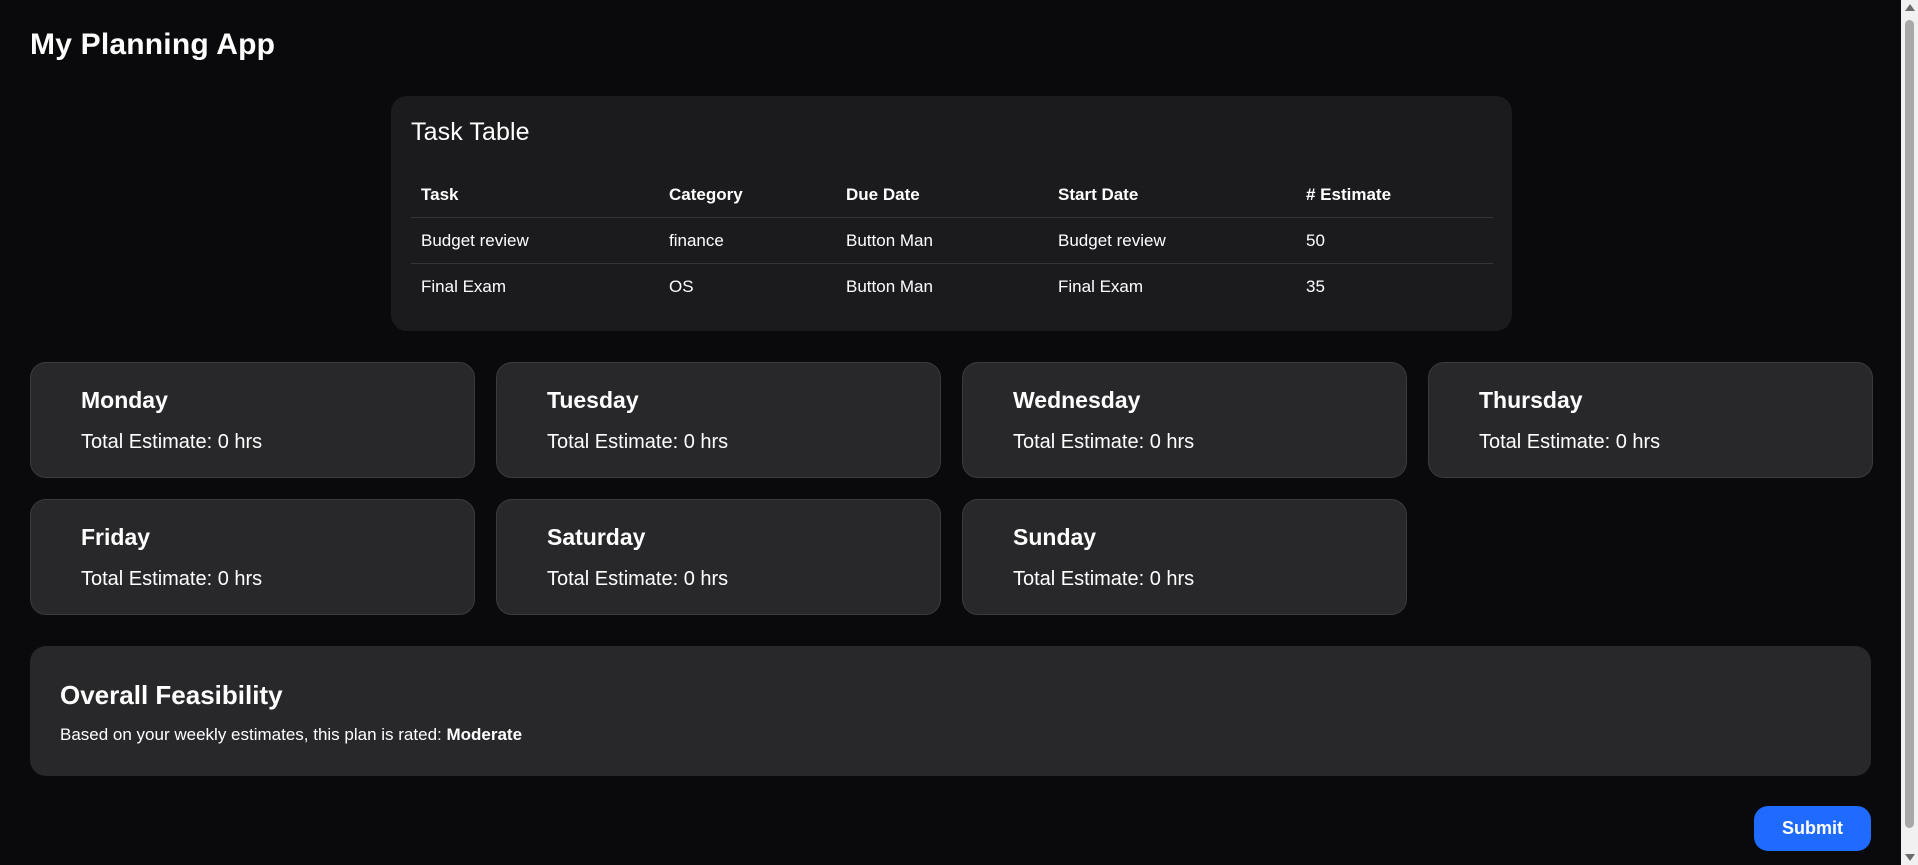  I want to click on submit-button: Submit, so click(1812, 828).